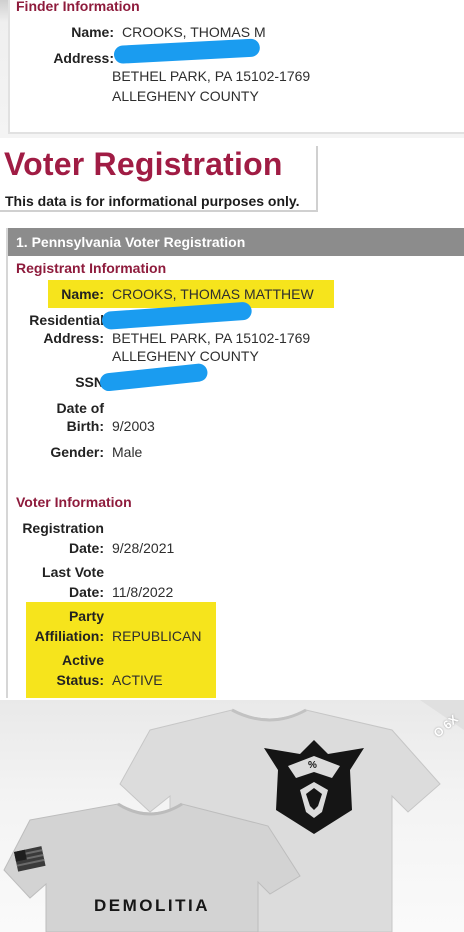  Describe the element at coordinates (185, 356) in the screenshot. I see `residential-address-line3: ALLEGHENY COUNTY` at that location.